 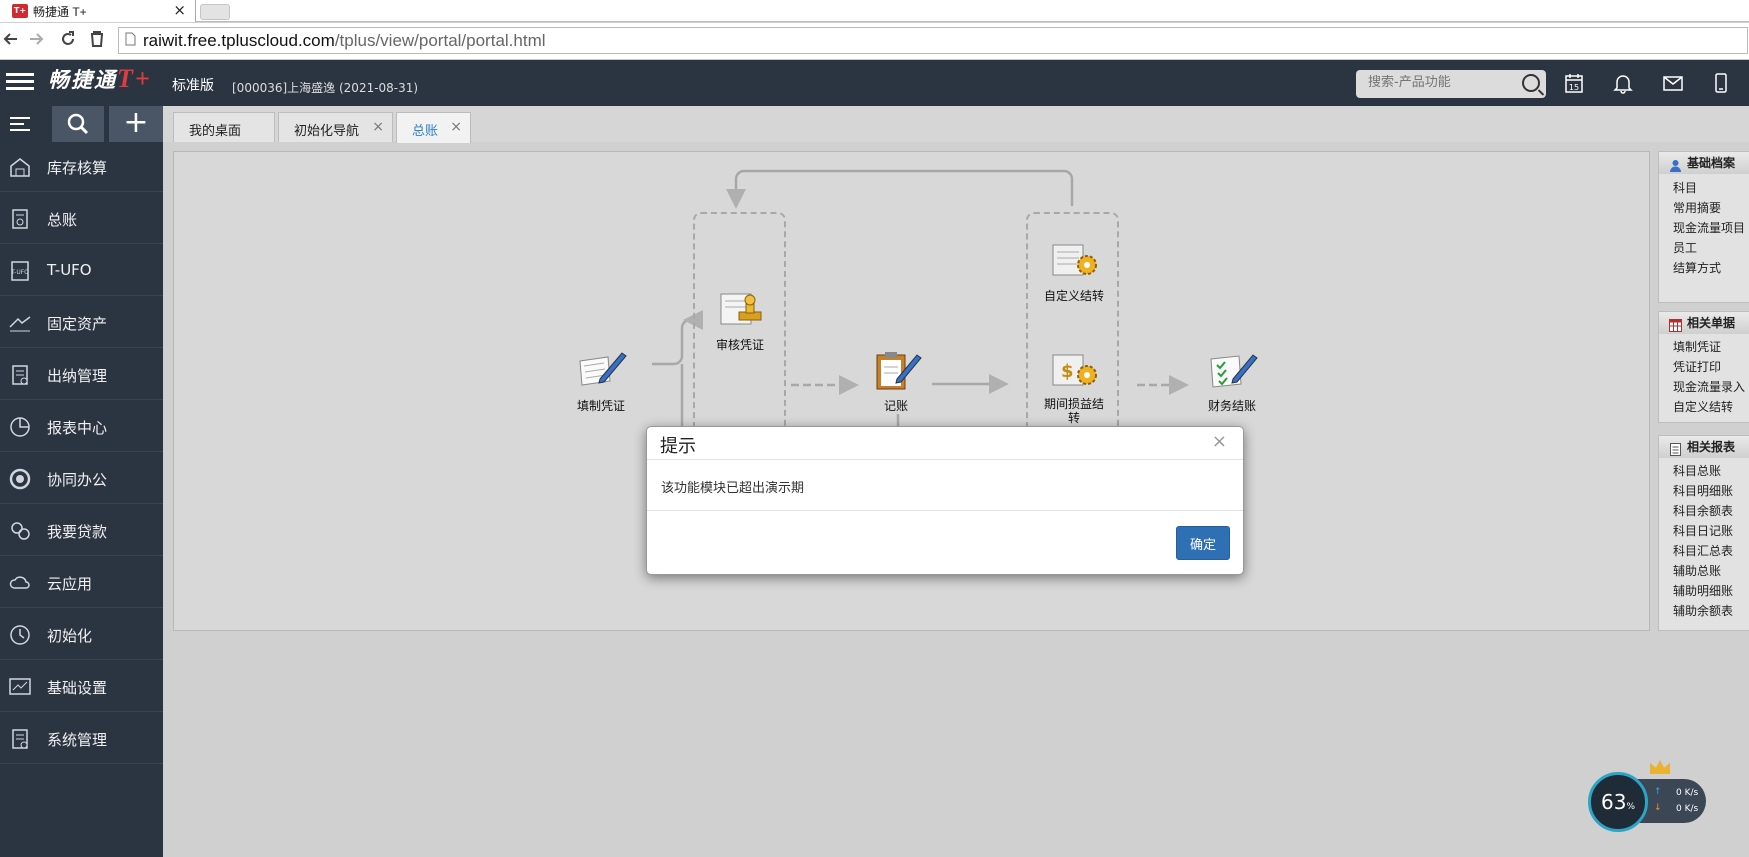 What do you see at coordinates (1658, 808) in the screenshot?
I see `download-arrow-icon: ↓` at bounding box center [1658, 808].